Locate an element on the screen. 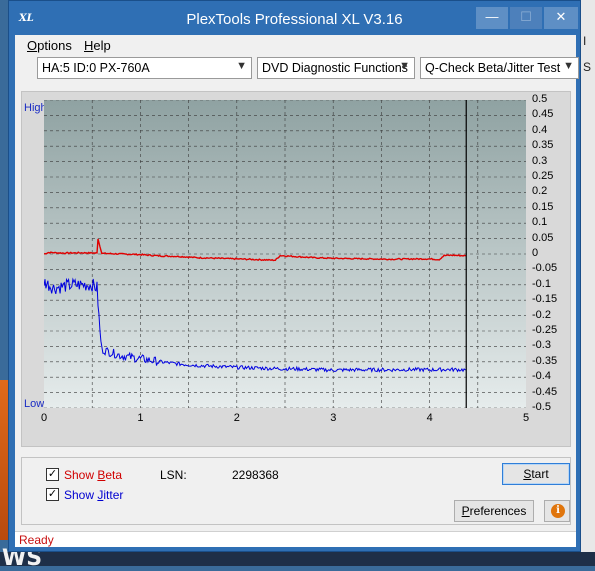 This screenshot has width=595, height=571. right-axis-tick-label: -0.05 is located at coordinates (545, 268).